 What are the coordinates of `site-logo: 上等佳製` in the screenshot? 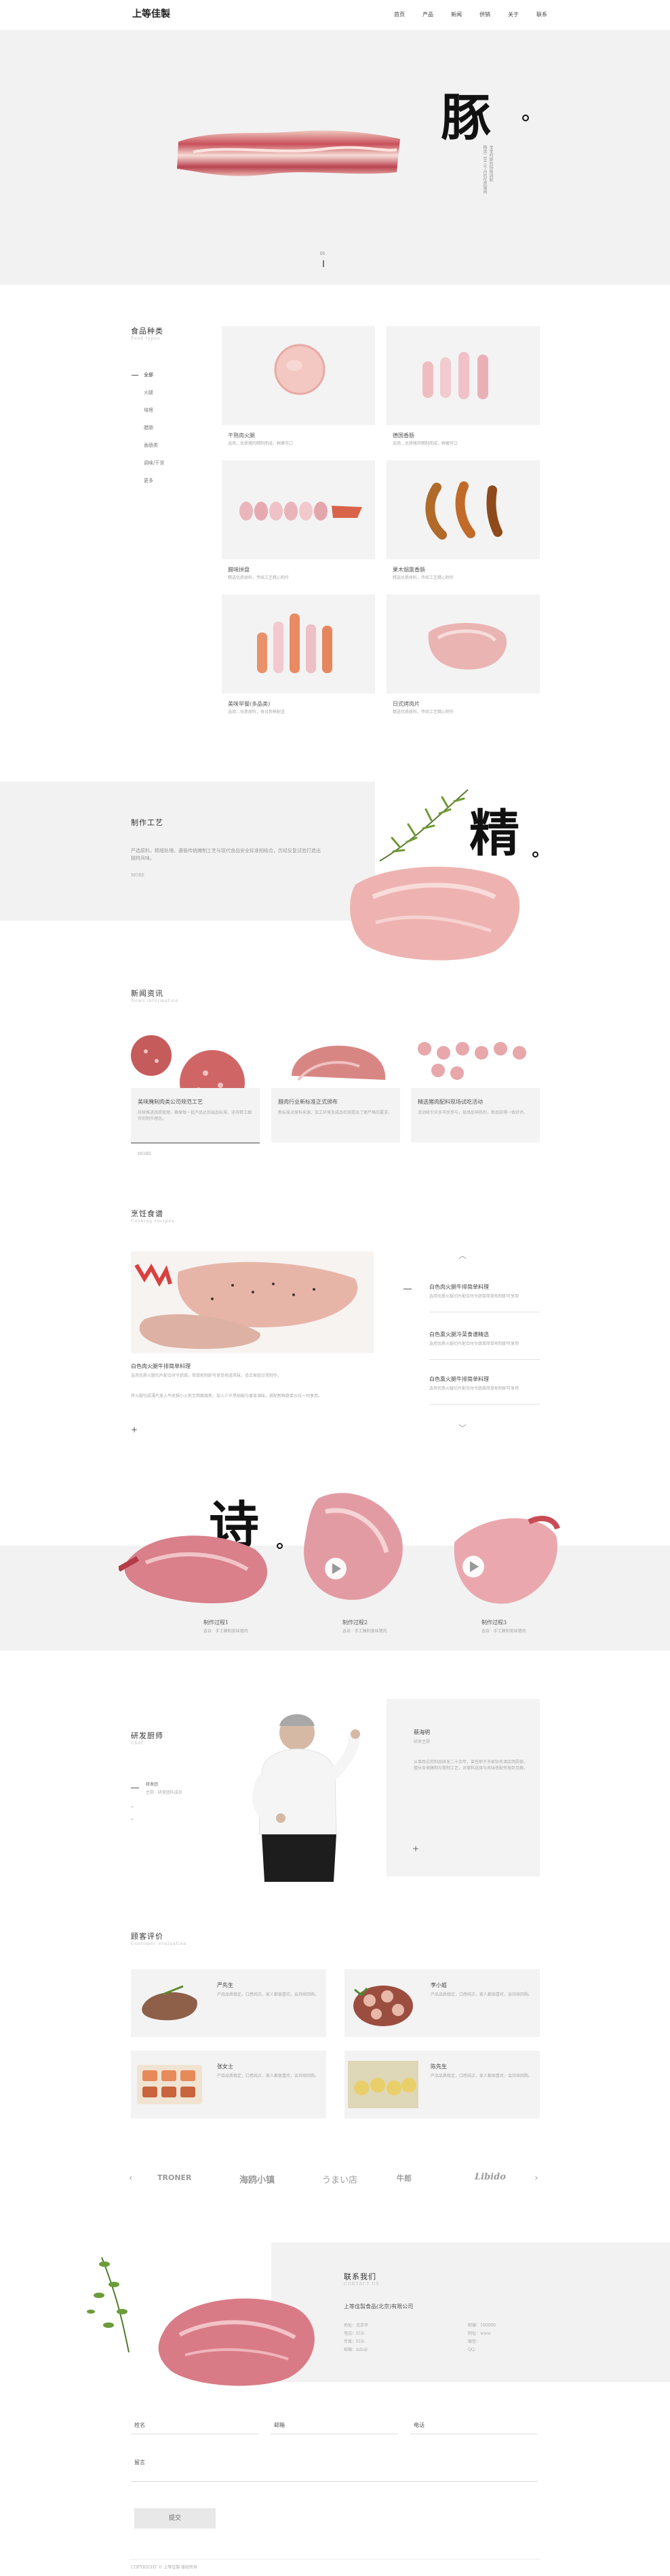 It's located at (151, 13).